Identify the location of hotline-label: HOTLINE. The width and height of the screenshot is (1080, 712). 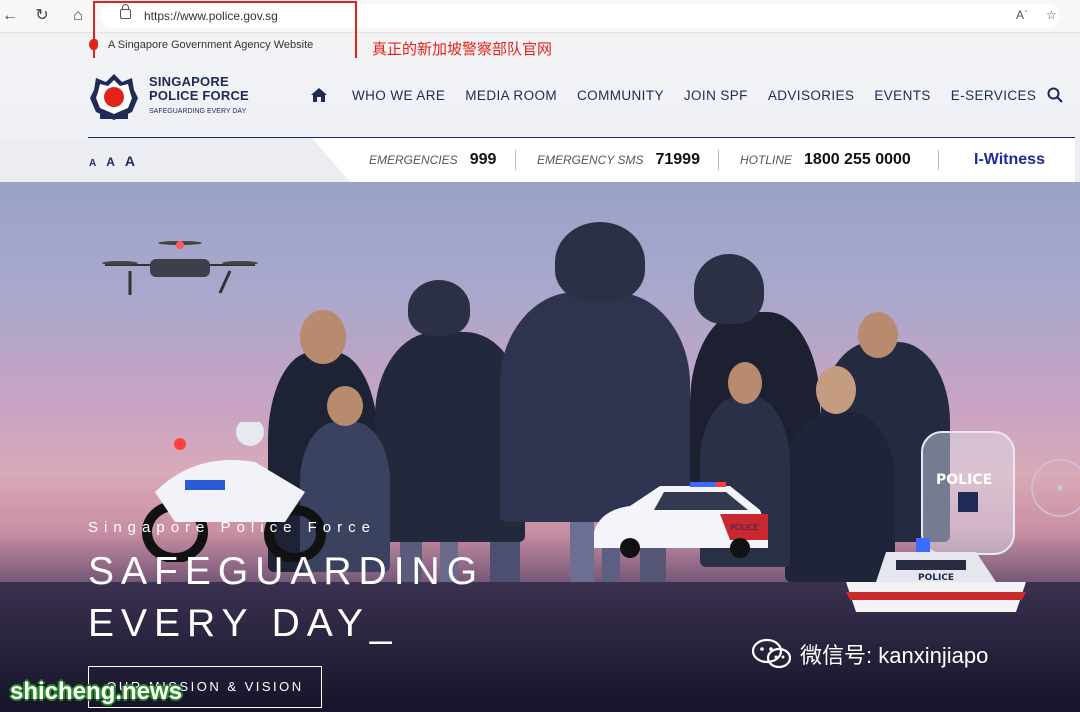
(766, 160).